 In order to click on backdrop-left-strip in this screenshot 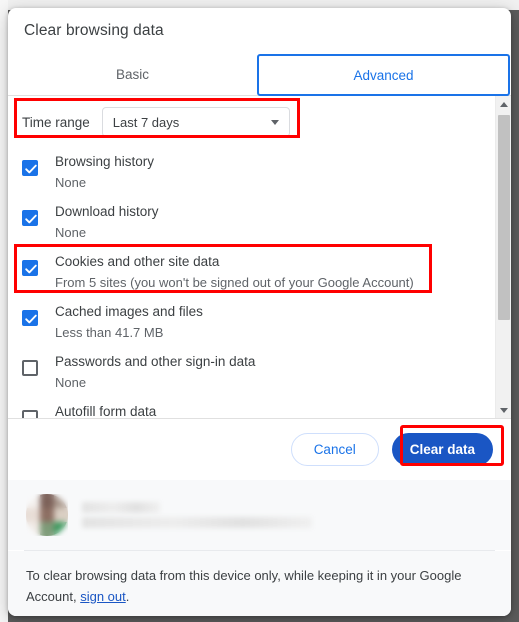, I will do `click(4, 311)`.